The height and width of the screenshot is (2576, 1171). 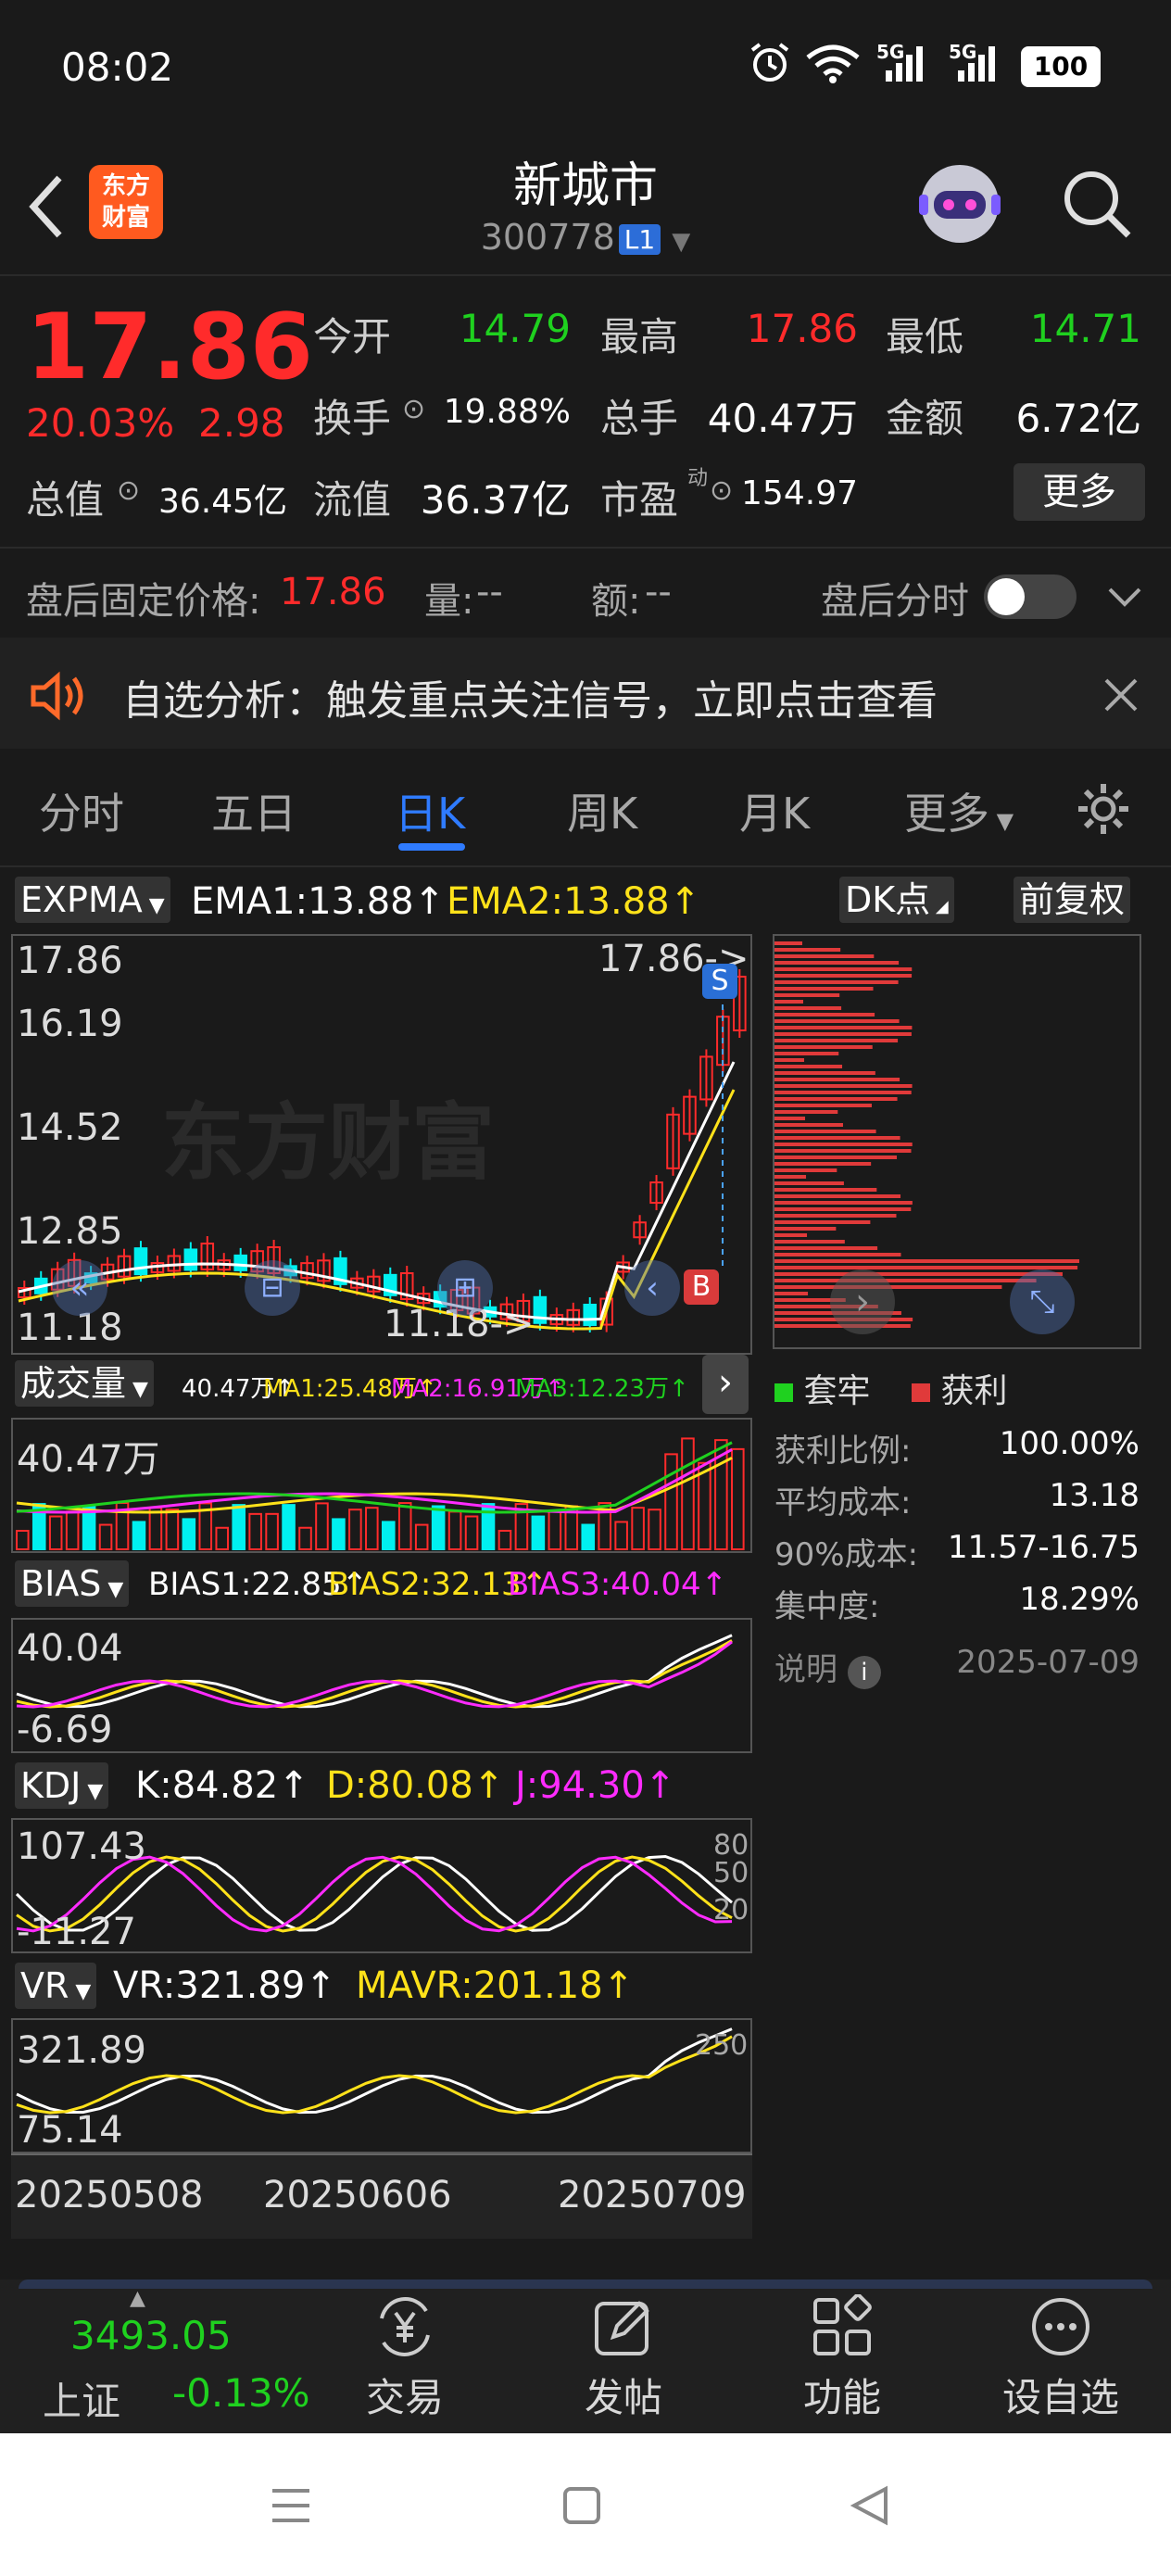 What do you see at coordinates (582, 2505) in the screenshot?
I see `home-icon` at bounding box center [582, 2505].